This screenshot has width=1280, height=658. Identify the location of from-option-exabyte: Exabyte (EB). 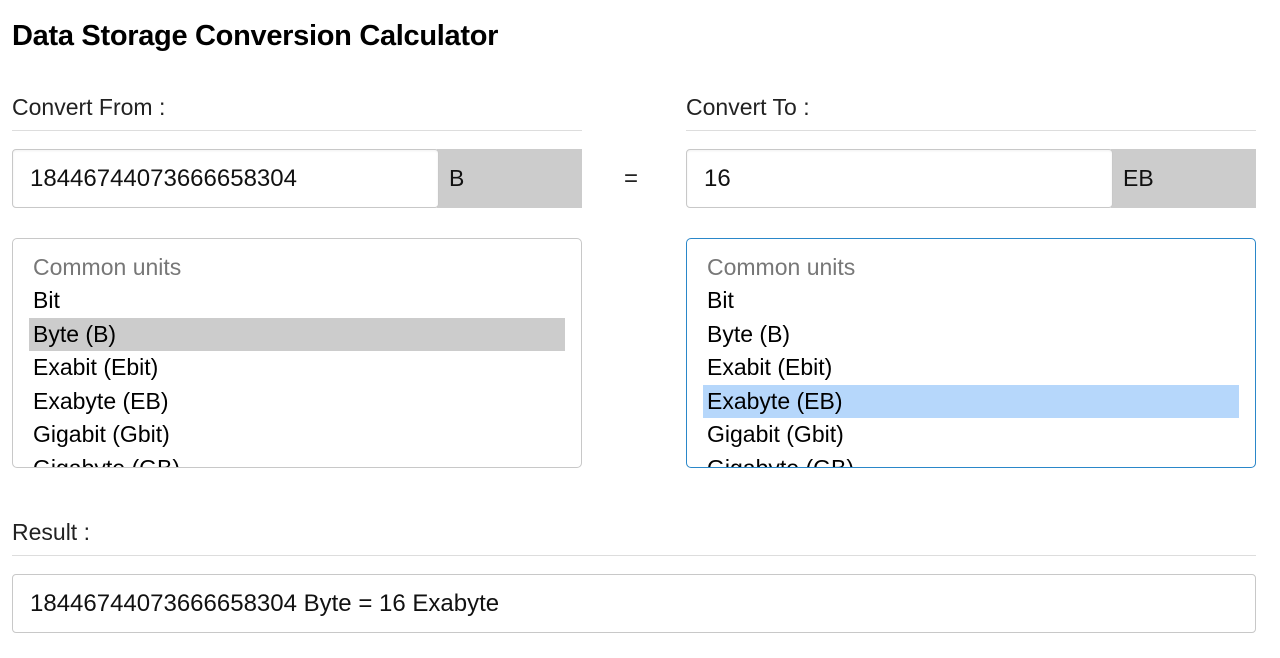
(297, 402).